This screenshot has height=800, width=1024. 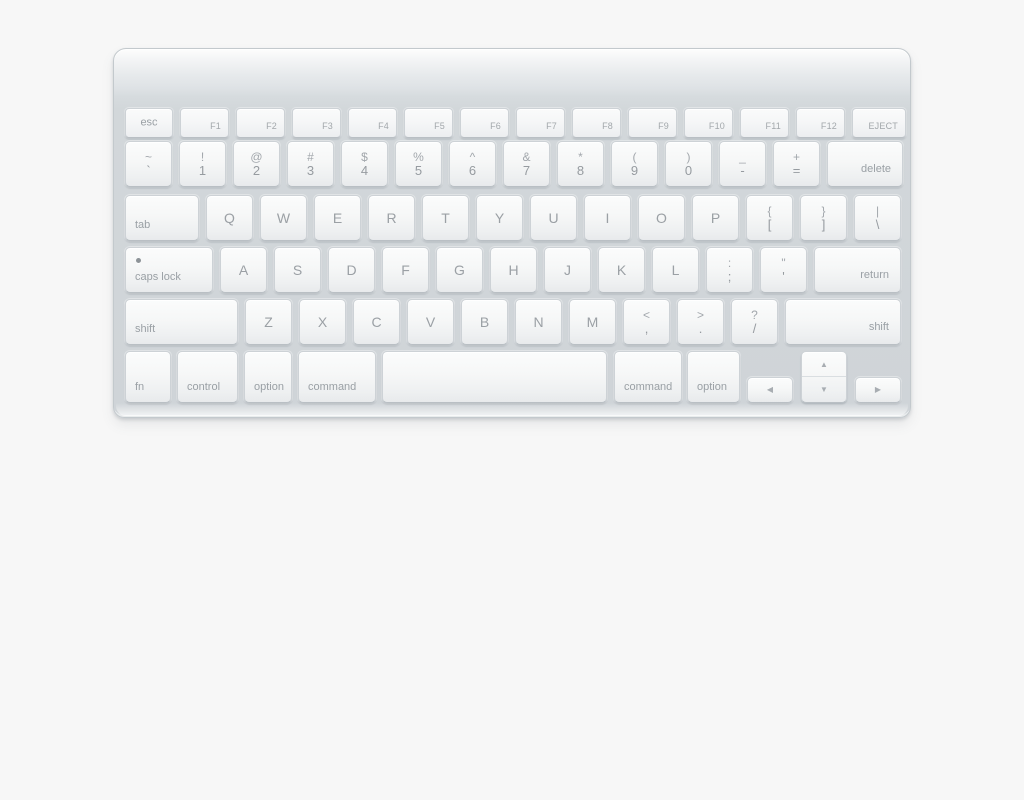 I want to click on key-equals: + =, so click(x=796, y=164).